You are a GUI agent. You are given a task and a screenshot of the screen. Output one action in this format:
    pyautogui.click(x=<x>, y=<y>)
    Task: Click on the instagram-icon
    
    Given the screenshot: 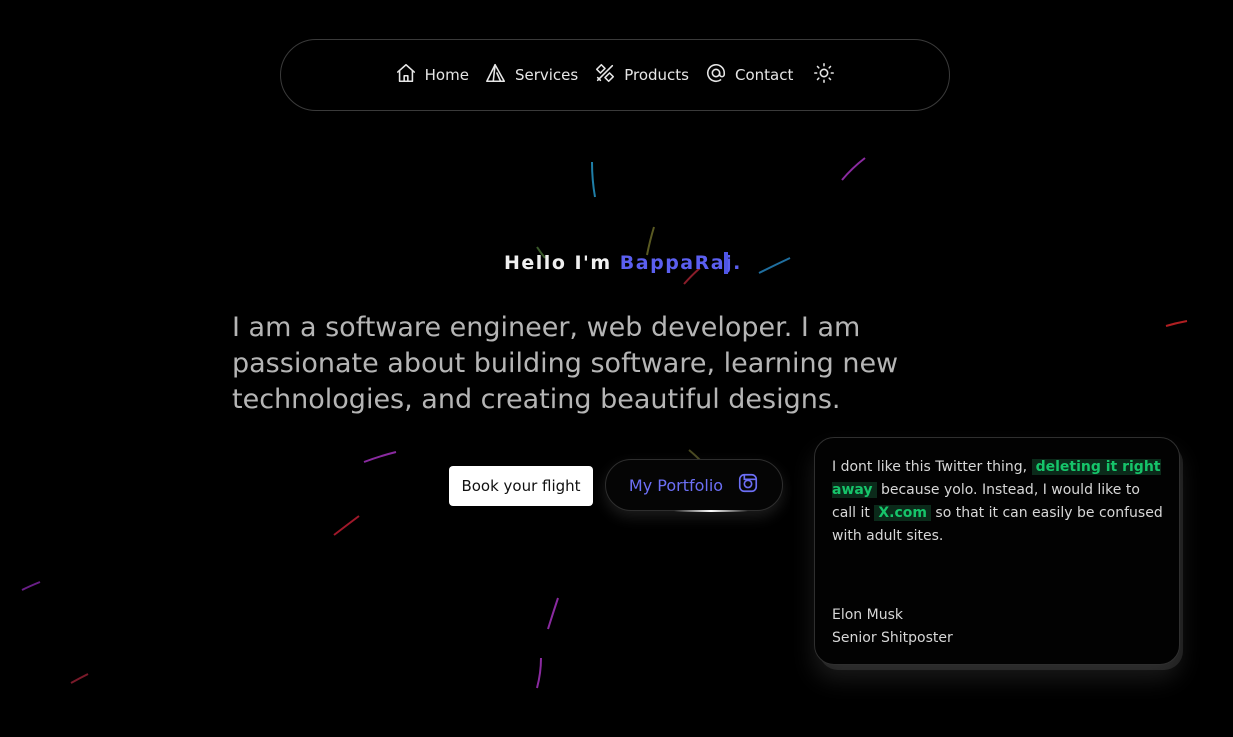 What is the action you would take?
    pyautogui.click(x=748, y=485)
    